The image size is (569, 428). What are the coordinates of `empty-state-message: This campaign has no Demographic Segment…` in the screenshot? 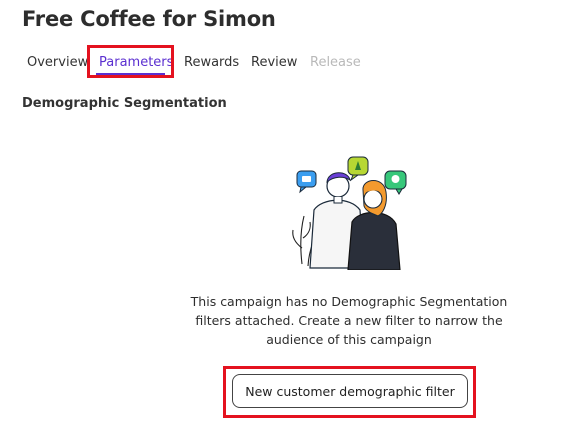 It's located at (349, 320).